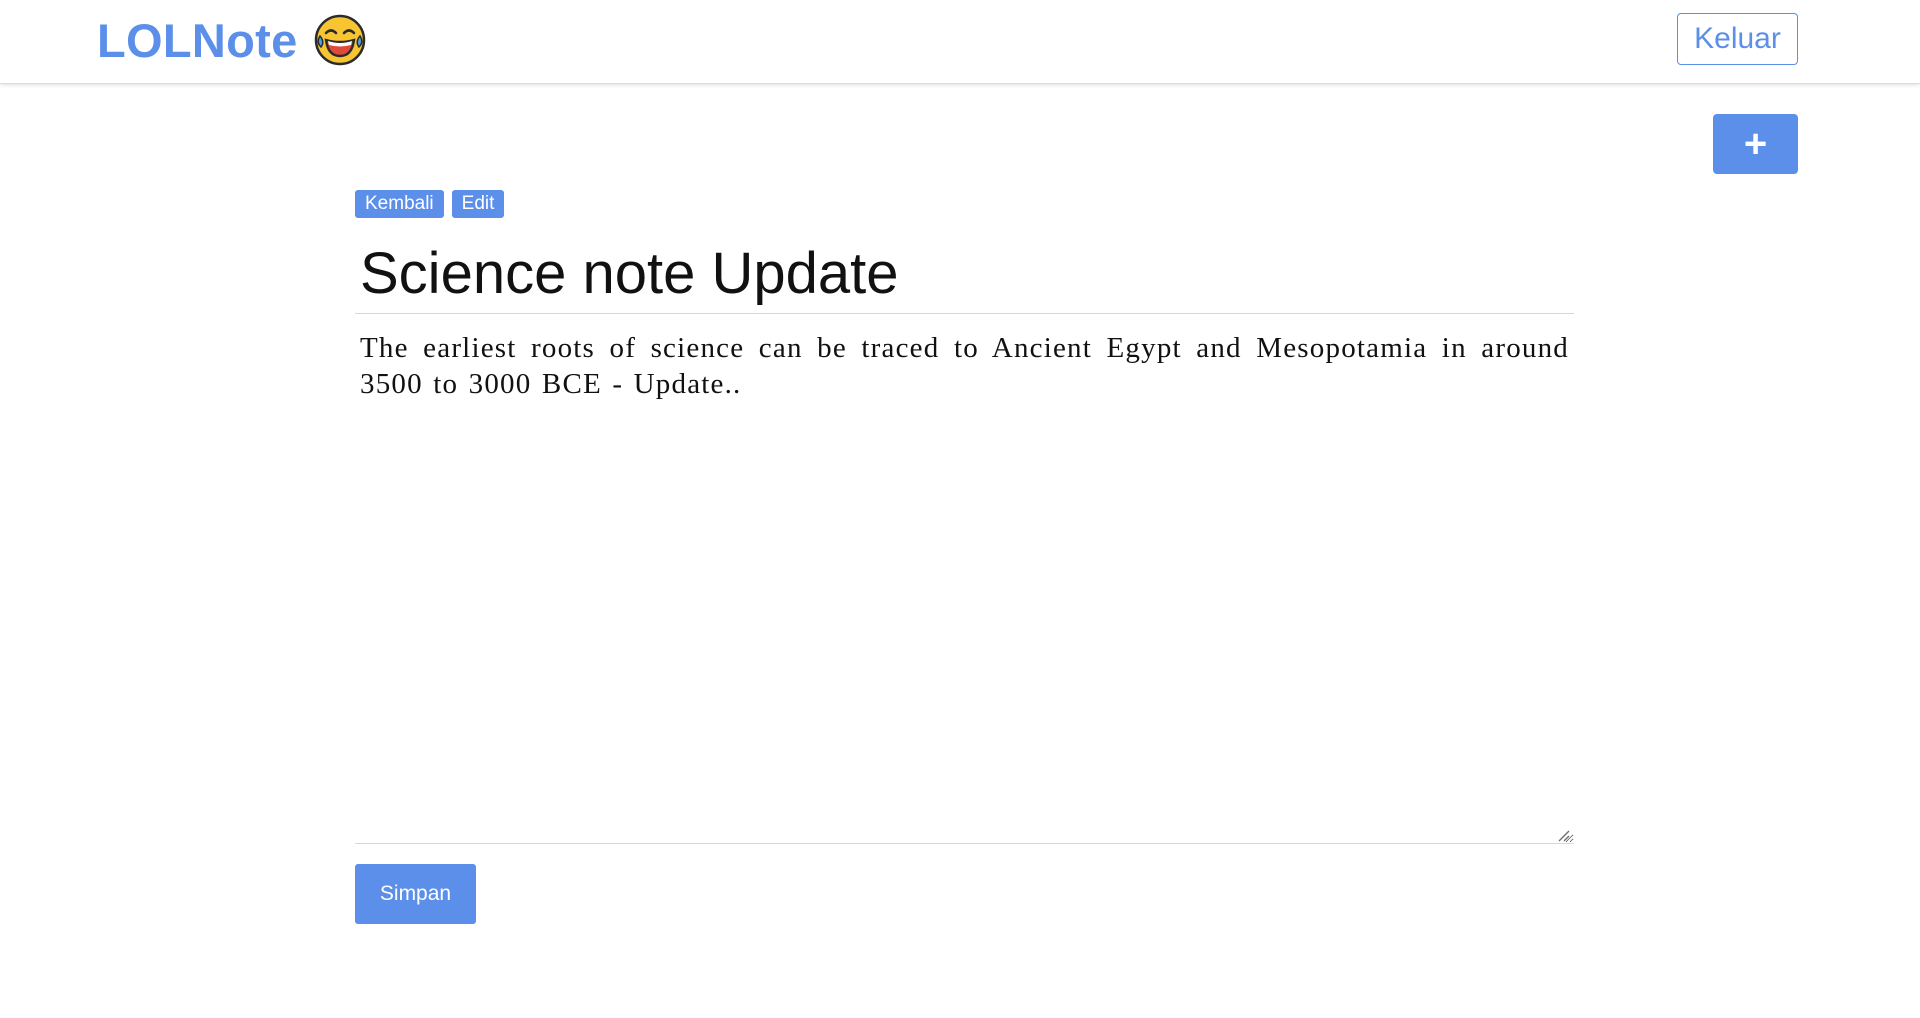 This screenshot has height=1018, width=1920. What do you see at coordinates (415, 894) in the screenshot?
I see `save-button: Simpan` at bounding box center [415, 894].